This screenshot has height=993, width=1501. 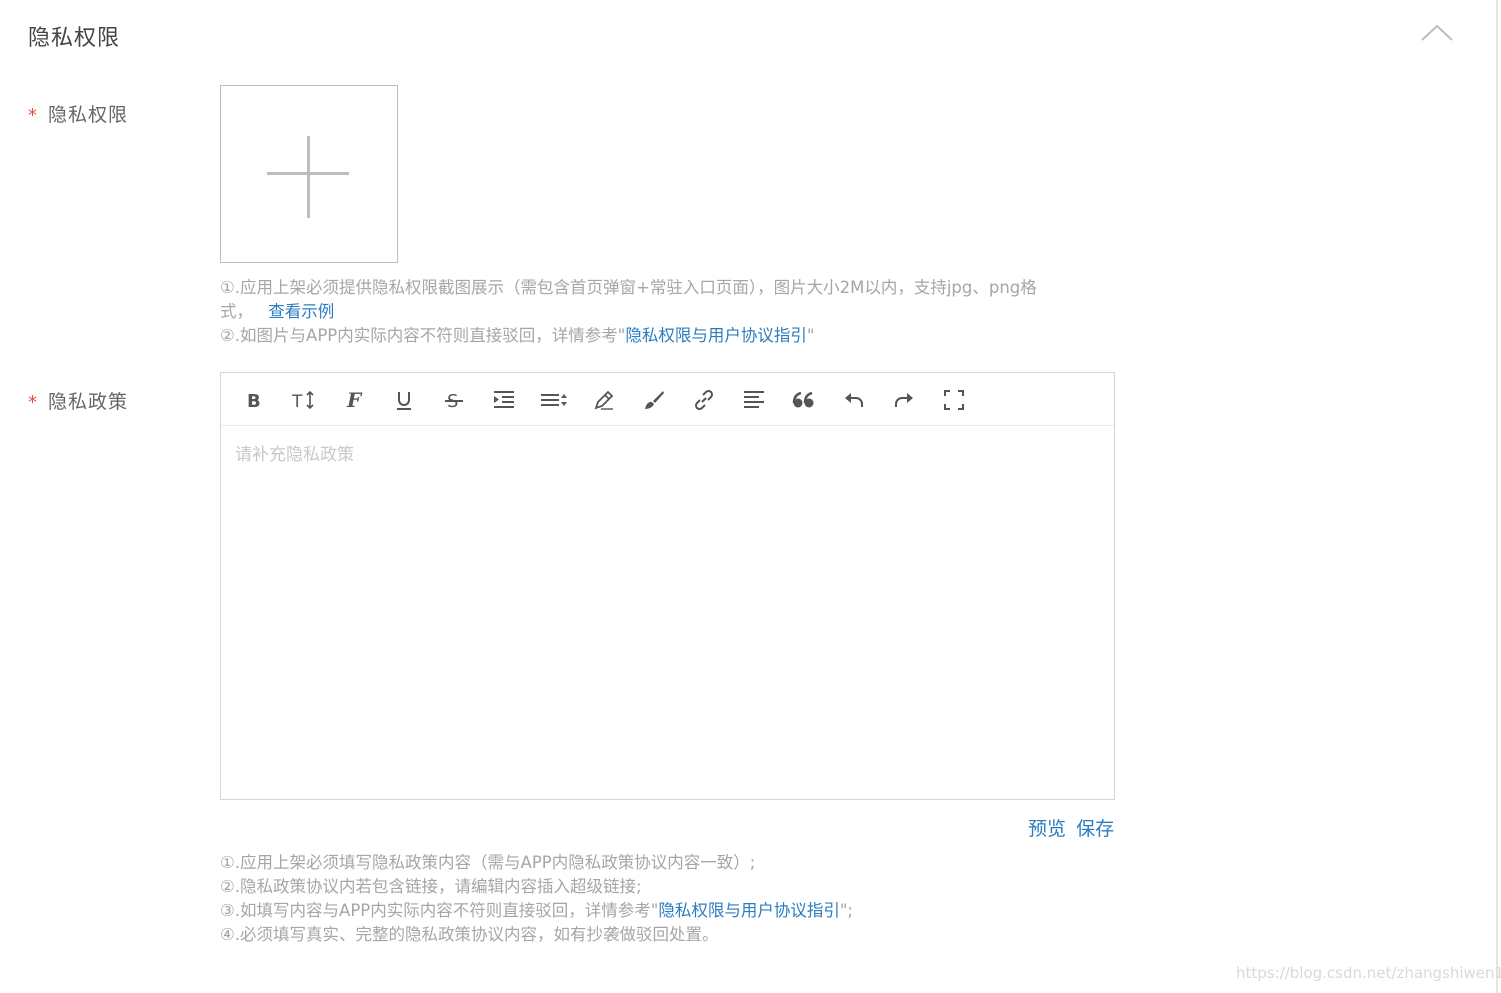 I want to click on hint-line: 式， 查看示例, so click(x=660, y=312).